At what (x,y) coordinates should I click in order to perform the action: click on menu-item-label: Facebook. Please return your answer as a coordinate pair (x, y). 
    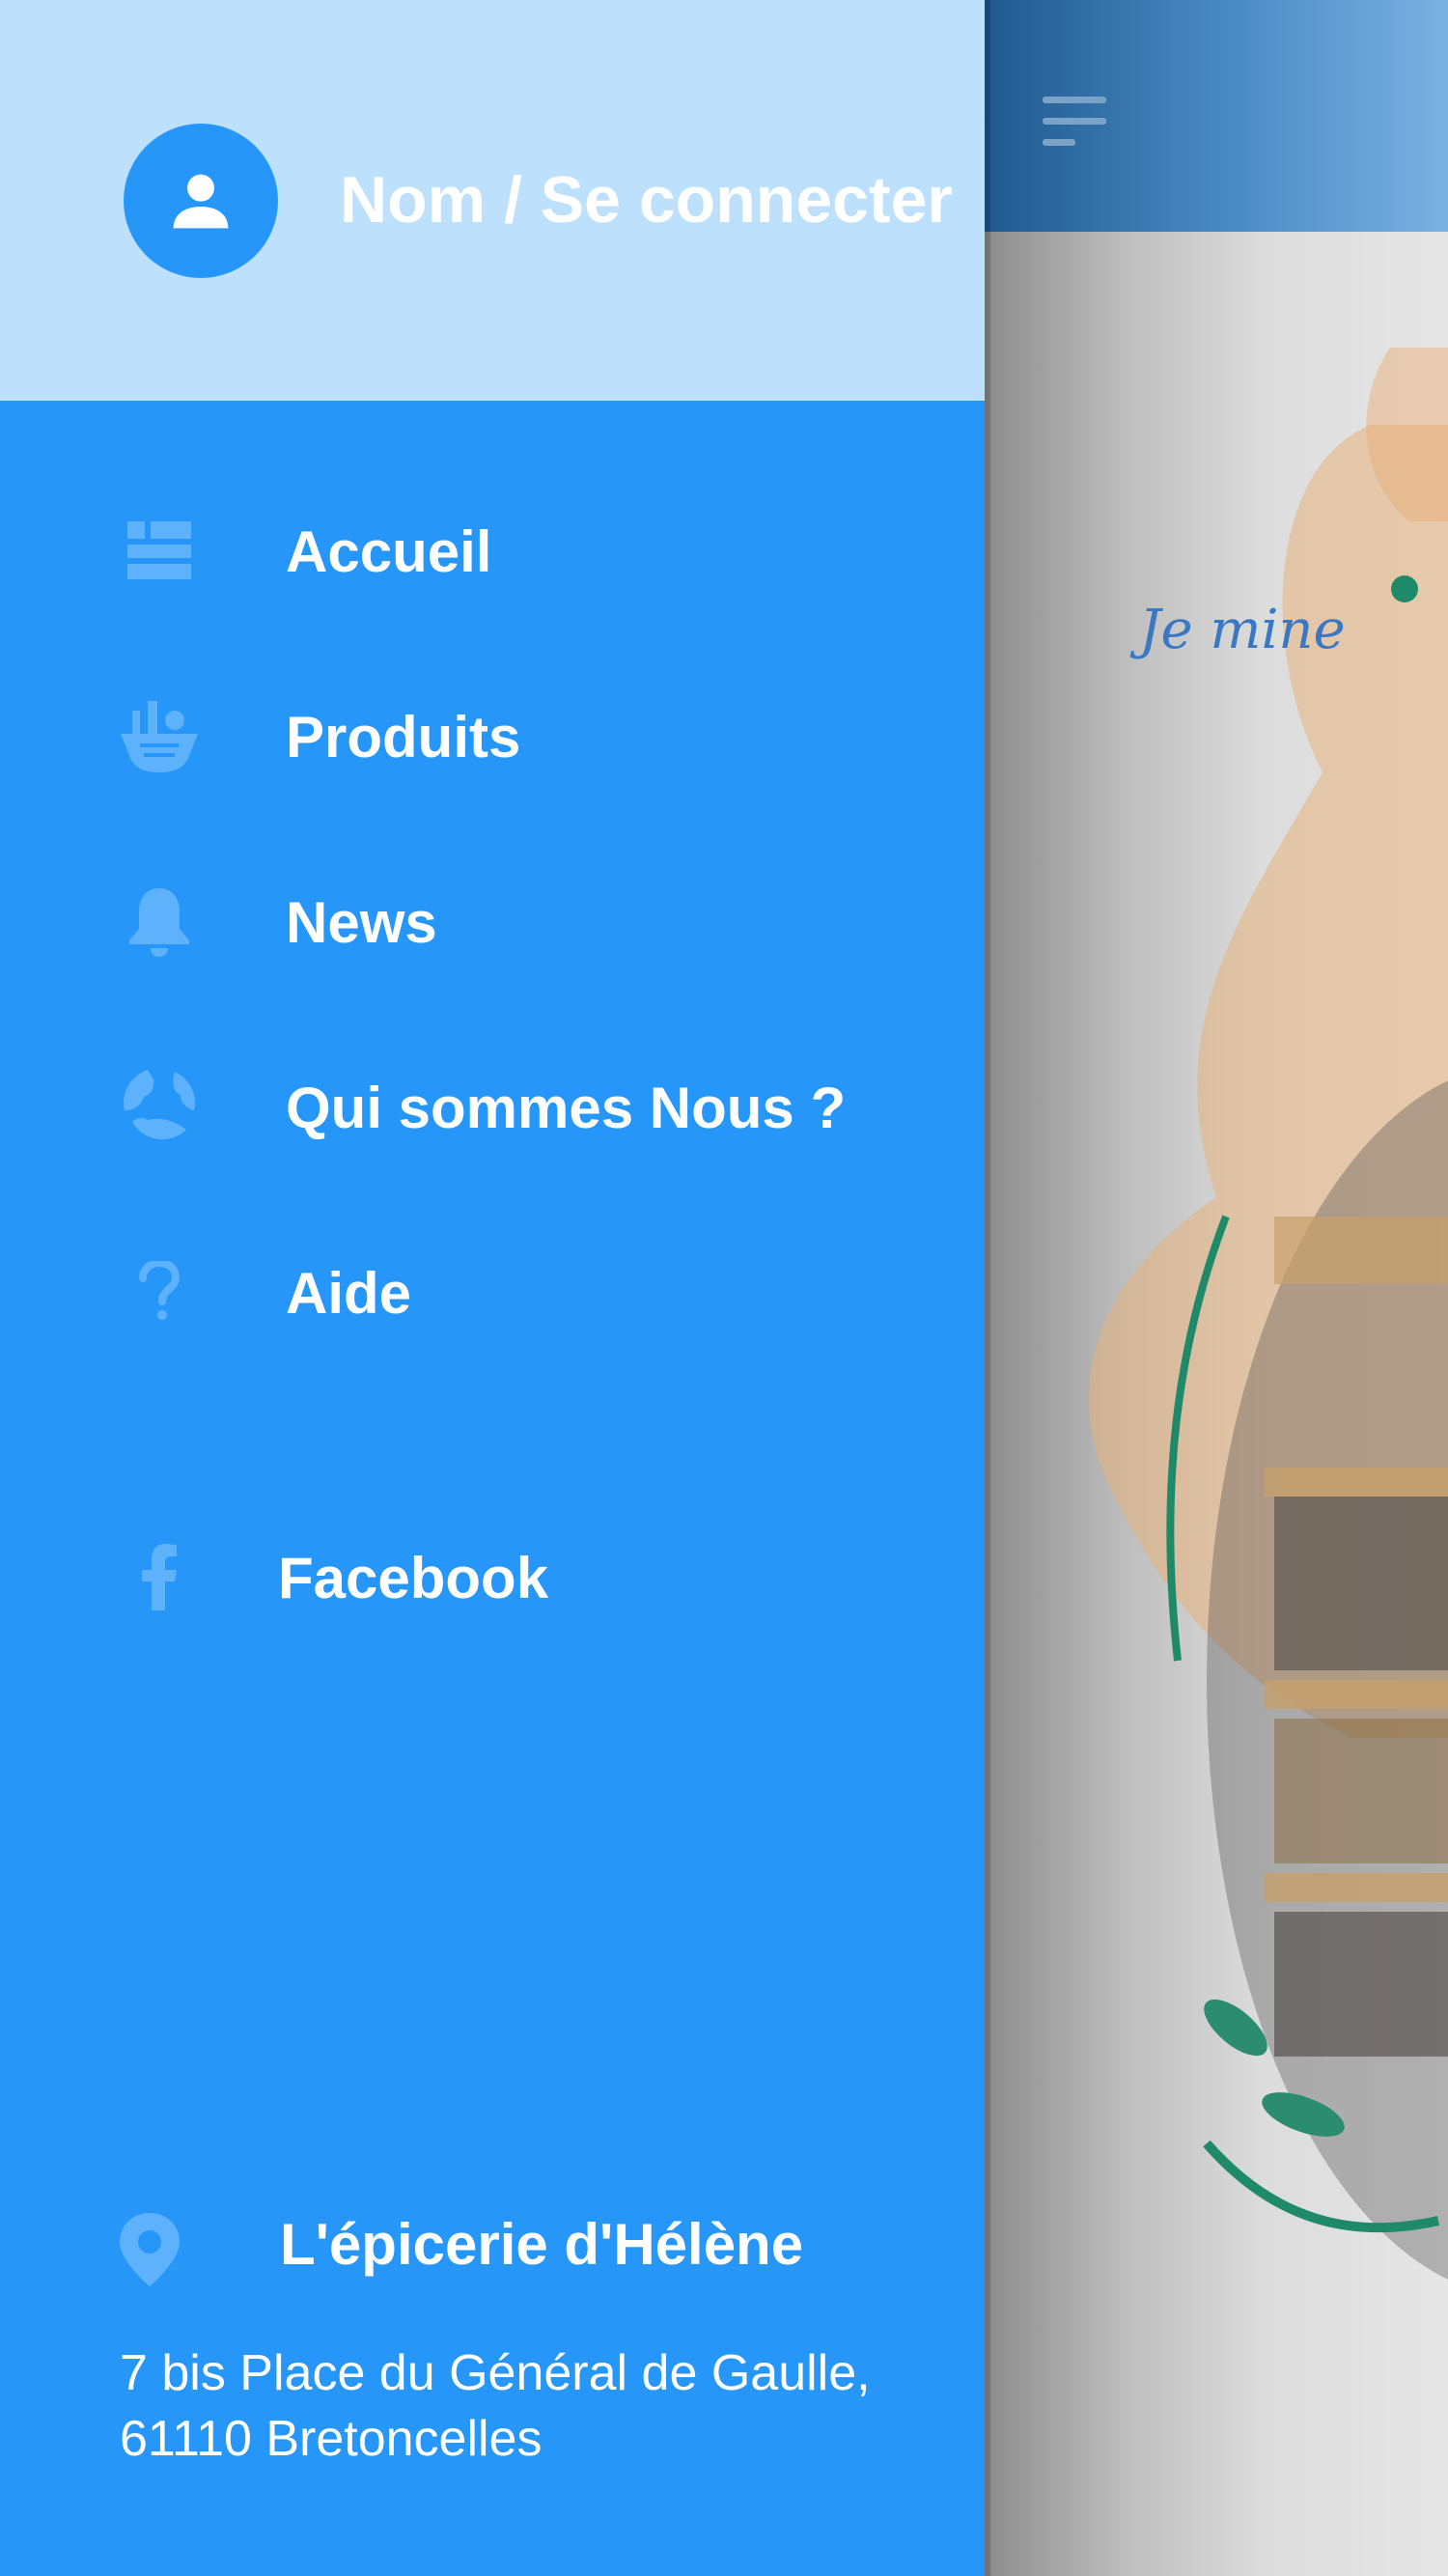
    Looking at the image, I should click on (414, 1578).